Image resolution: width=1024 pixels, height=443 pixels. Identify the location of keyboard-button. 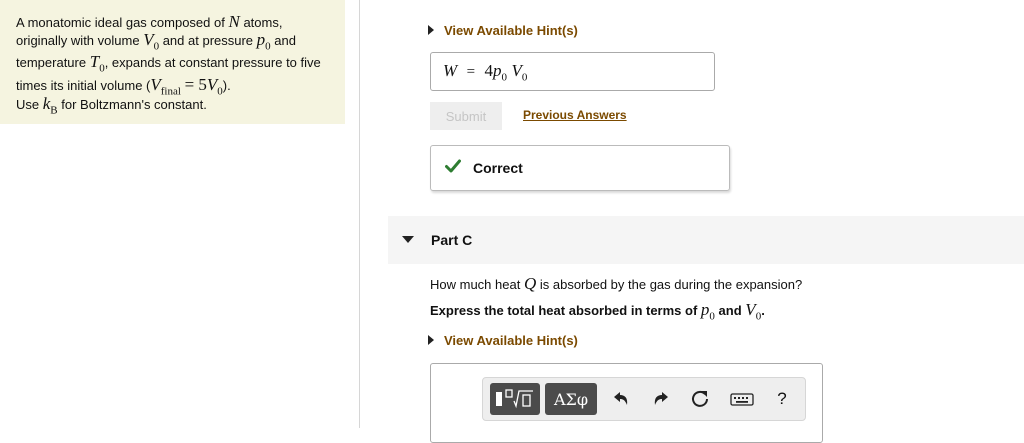
(742, 399).